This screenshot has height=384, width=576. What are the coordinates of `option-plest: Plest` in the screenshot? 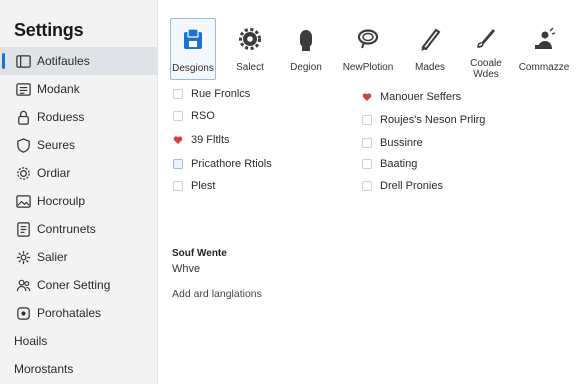 It's located at (194, 186).